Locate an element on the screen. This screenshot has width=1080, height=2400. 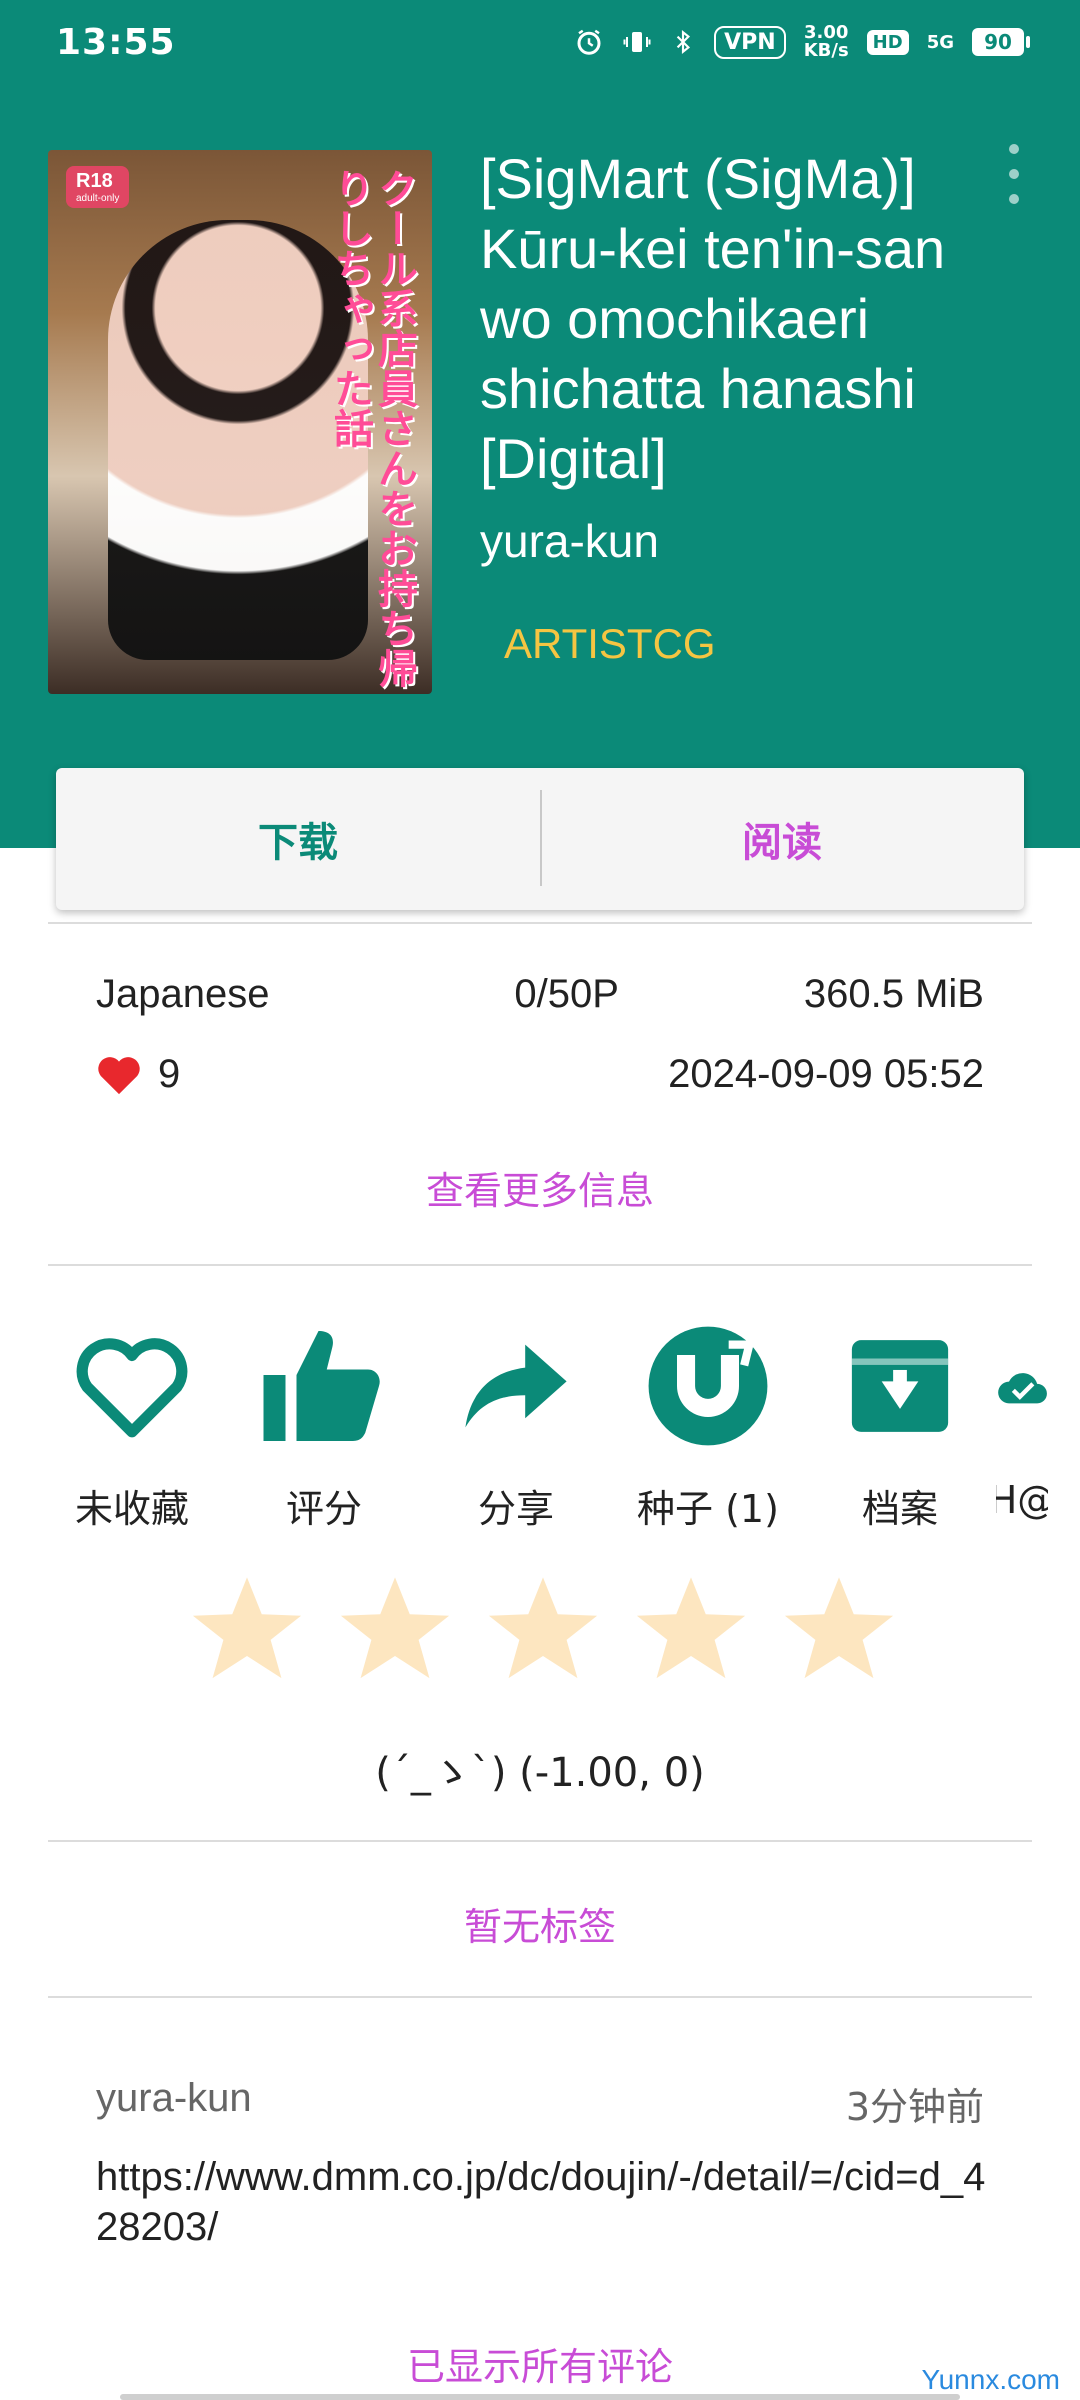
archive-label: 档案 is located at coordinates (899, 1509).